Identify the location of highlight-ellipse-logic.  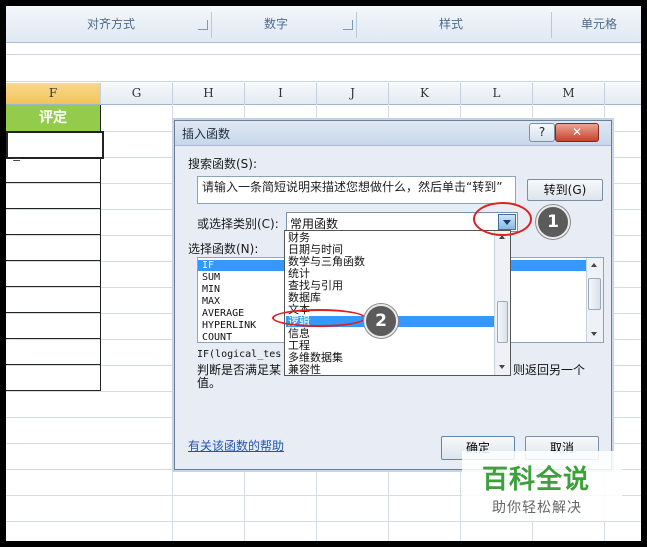
(319, 318).